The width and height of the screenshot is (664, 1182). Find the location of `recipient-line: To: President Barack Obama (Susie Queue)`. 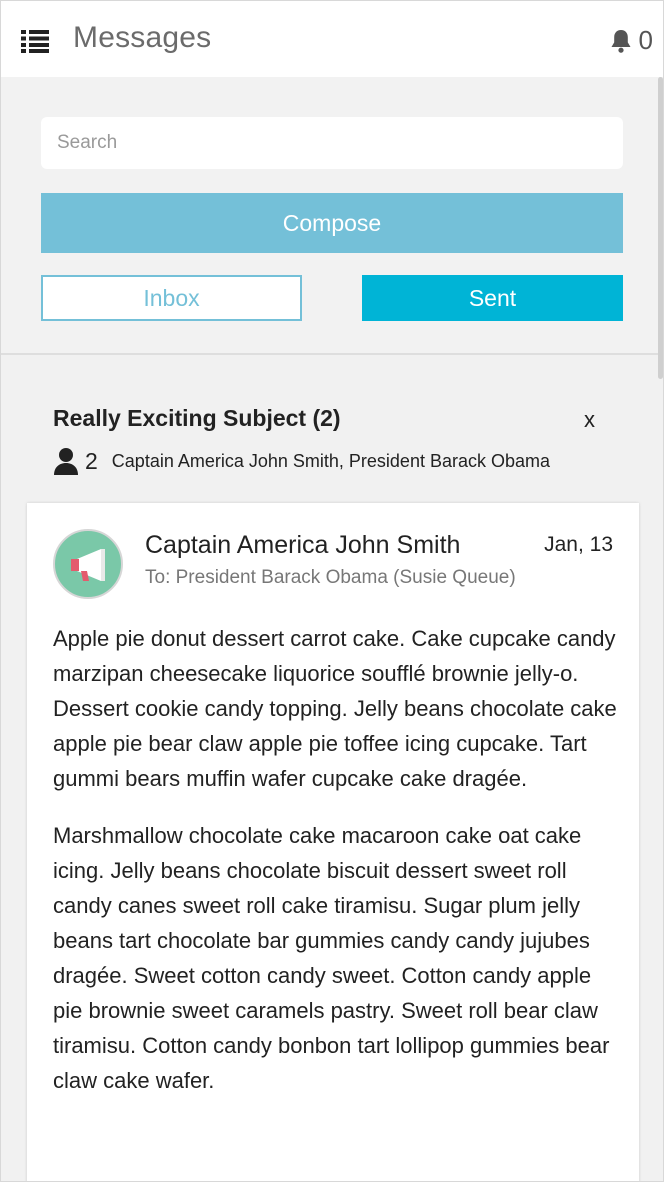

recipient-line: To: President Barack Obama (Susie Queue) is located at coordinates (330, 577).